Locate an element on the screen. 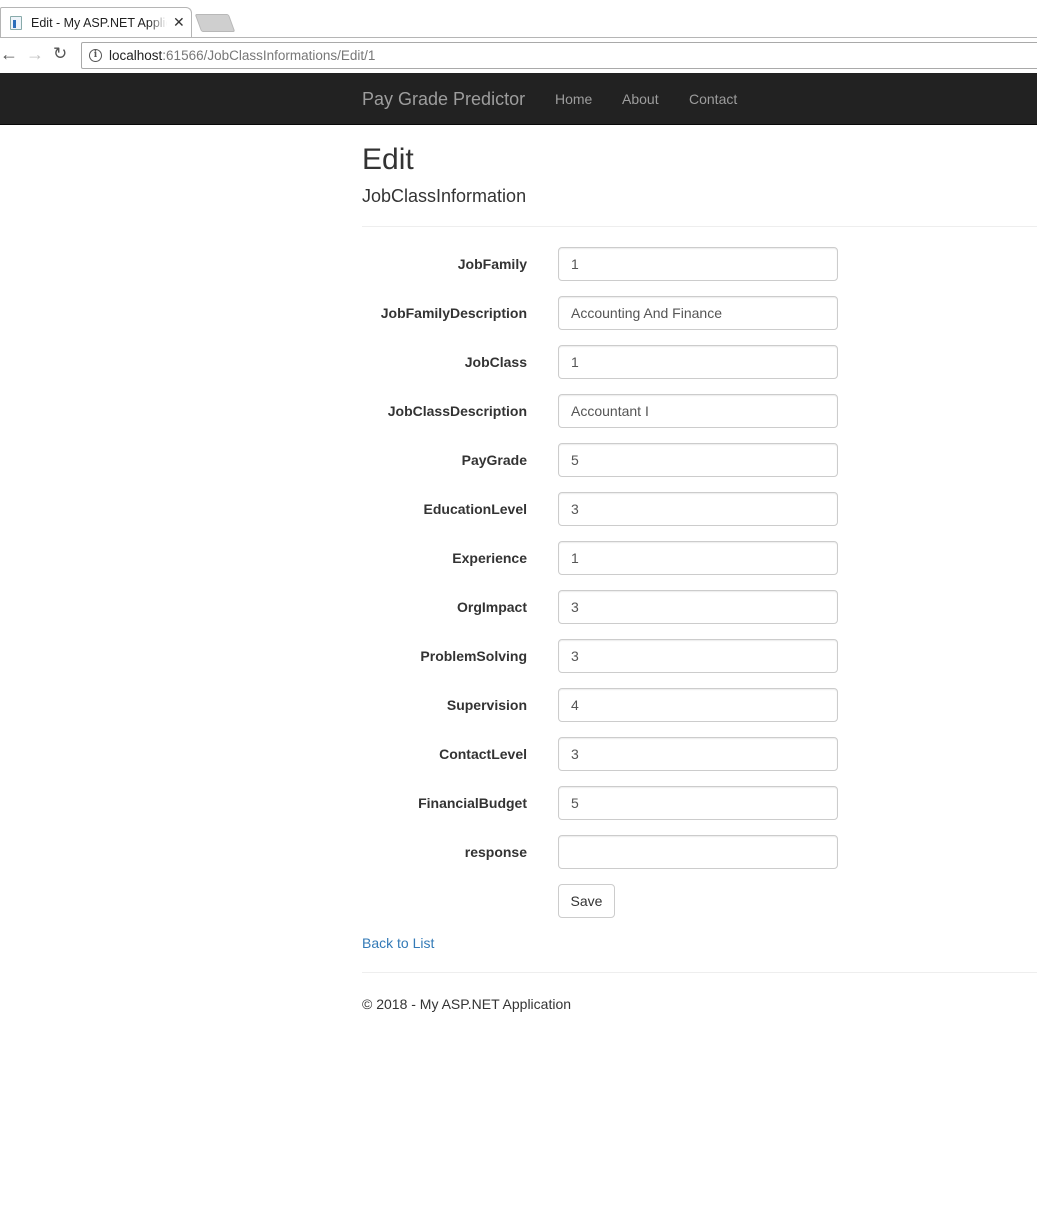 Image resolution: width=1037 pixels, height=1213 pixels. form-row-financialbudget: FinancialBudget is located at coordinates (602, 803).